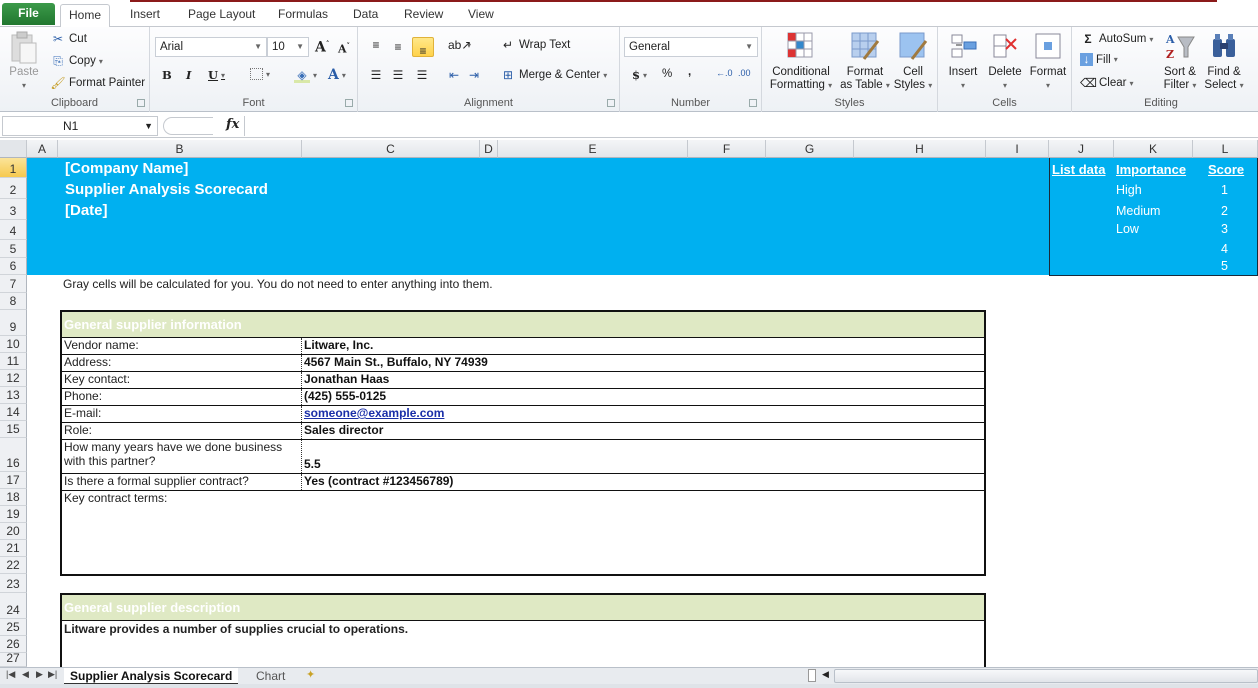 Image resolution: width=1258 pixels, height=688 pixels. Describe the element at coordinates (13, 149) in the screenshot. I see `select-all-button` at that location.